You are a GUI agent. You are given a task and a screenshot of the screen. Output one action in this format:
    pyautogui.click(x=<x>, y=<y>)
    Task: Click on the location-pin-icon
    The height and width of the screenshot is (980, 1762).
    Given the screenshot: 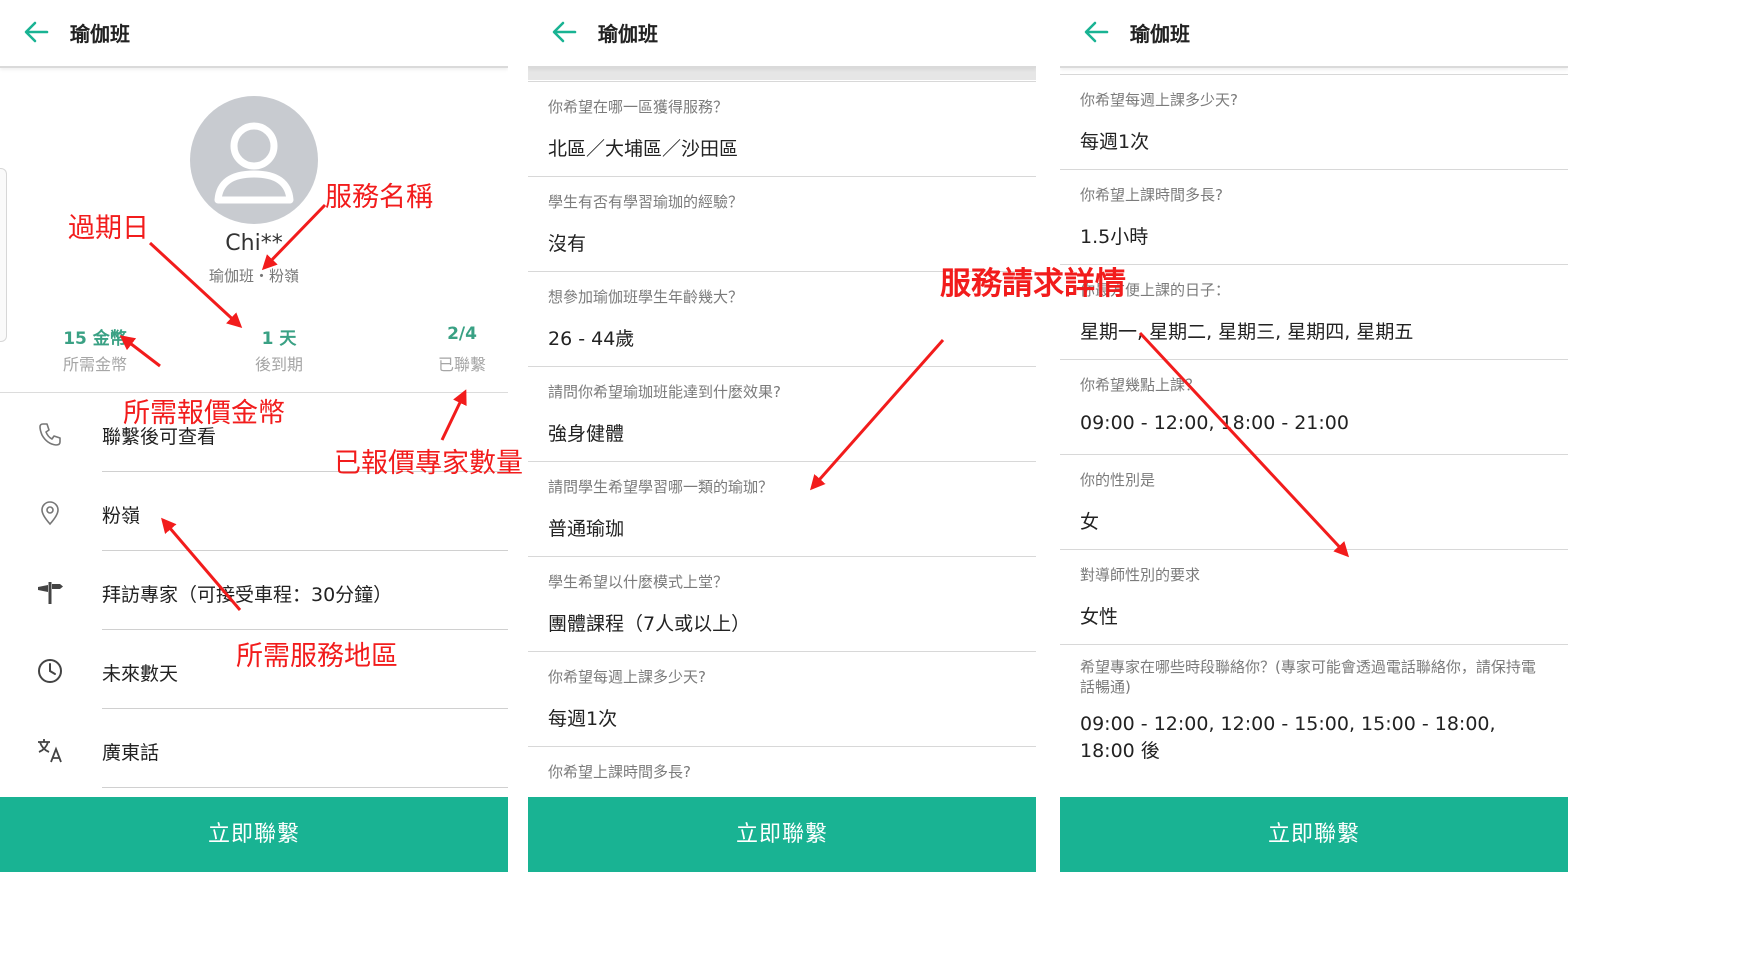 What is the action you would take?
    pyautogui.click(x=50, y=513)
    